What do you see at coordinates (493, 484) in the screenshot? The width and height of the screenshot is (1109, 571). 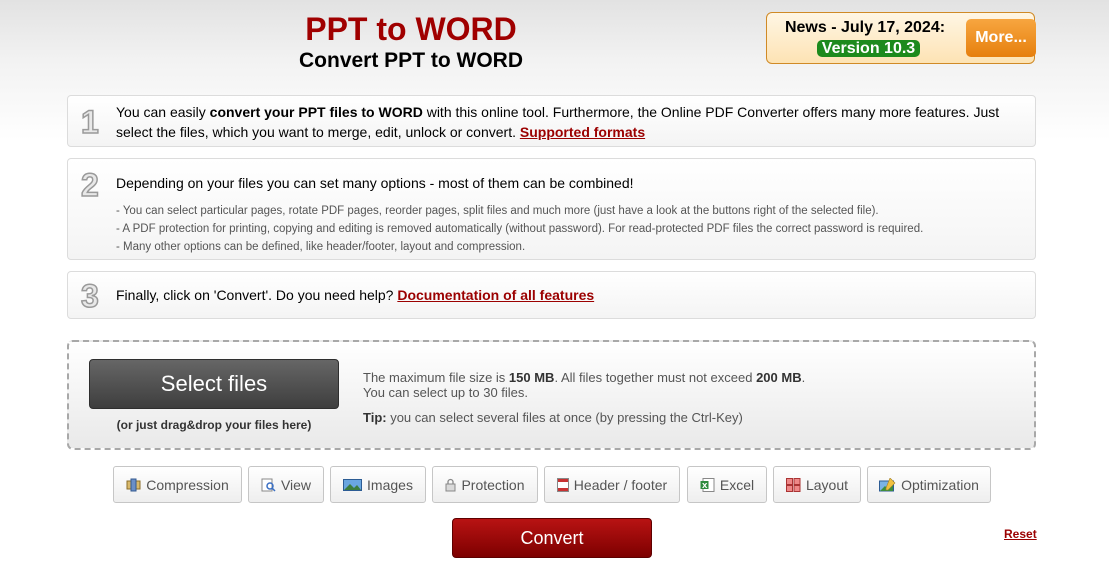 I see `protection-label: Protection` at bounding box center [493, 484].